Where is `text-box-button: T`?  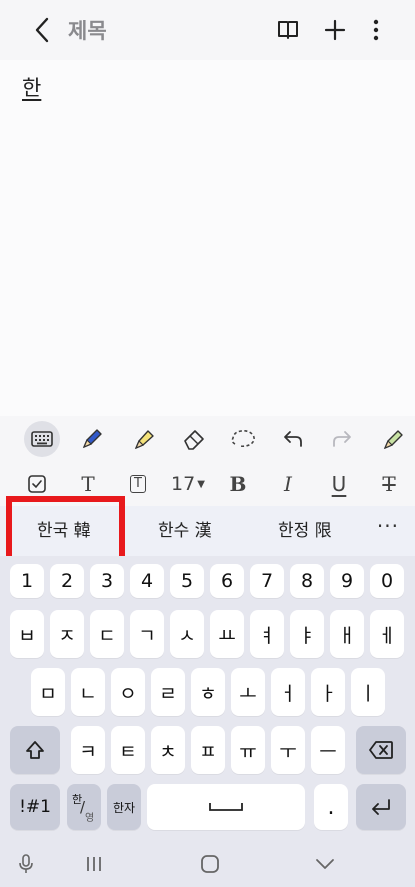 text-box-button: T is located at coordinates (138, 484).